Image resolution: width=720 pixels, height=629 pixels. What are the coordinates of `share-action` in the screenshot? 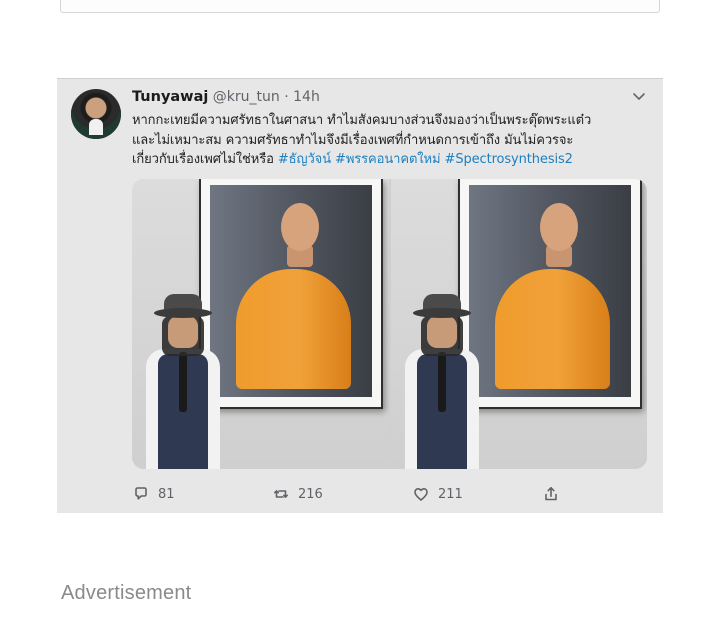 It's located at (551, 494).